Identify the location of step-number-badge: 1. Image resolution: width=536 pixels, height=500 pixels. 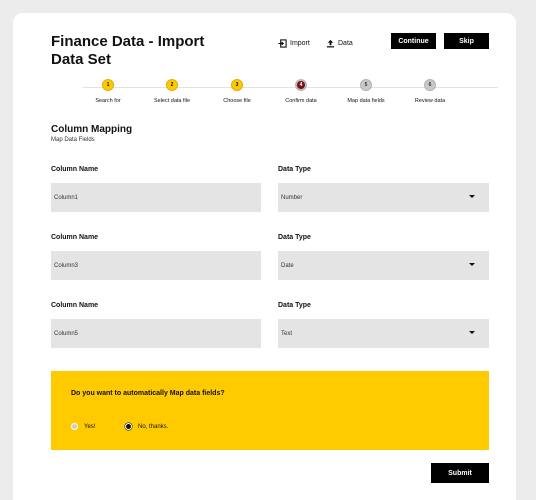
(108, 85).